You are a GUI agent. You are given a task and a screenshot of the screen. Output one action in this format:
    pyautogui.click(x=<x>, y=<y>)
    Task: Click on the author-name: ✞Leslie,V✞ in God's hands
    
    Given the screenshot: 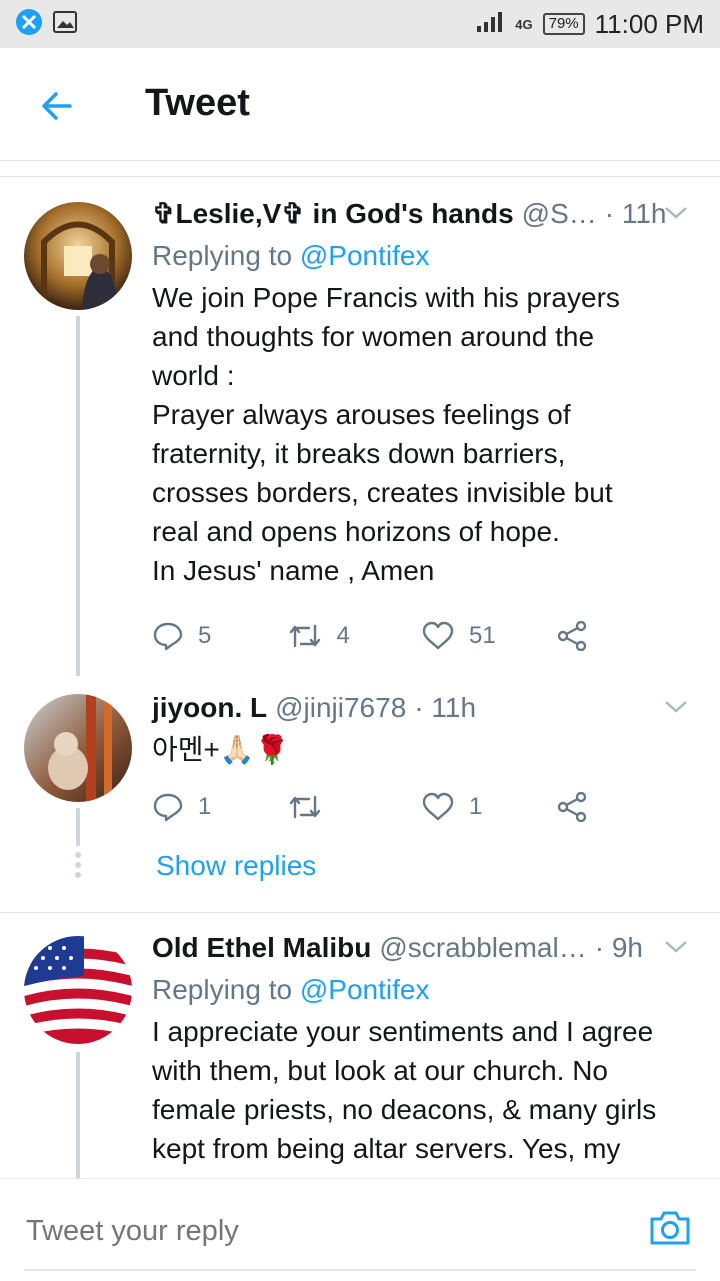 What is the action you would take?
    pyautogui.click(x=333, y=214)
    